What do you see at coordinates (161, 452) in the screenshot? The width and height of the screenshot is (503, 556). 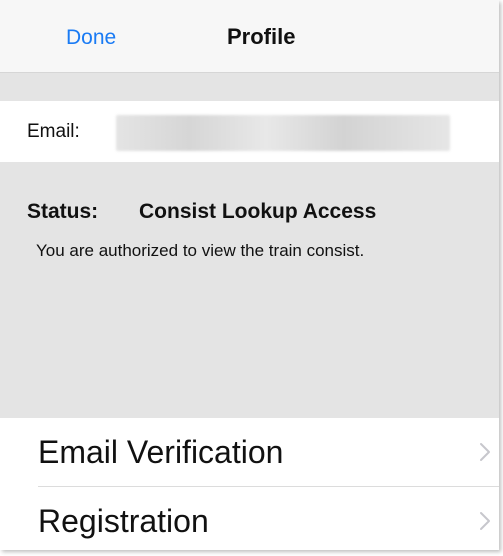 I see `menu-item-label: Email Verification` at bounding box center [161, 452].